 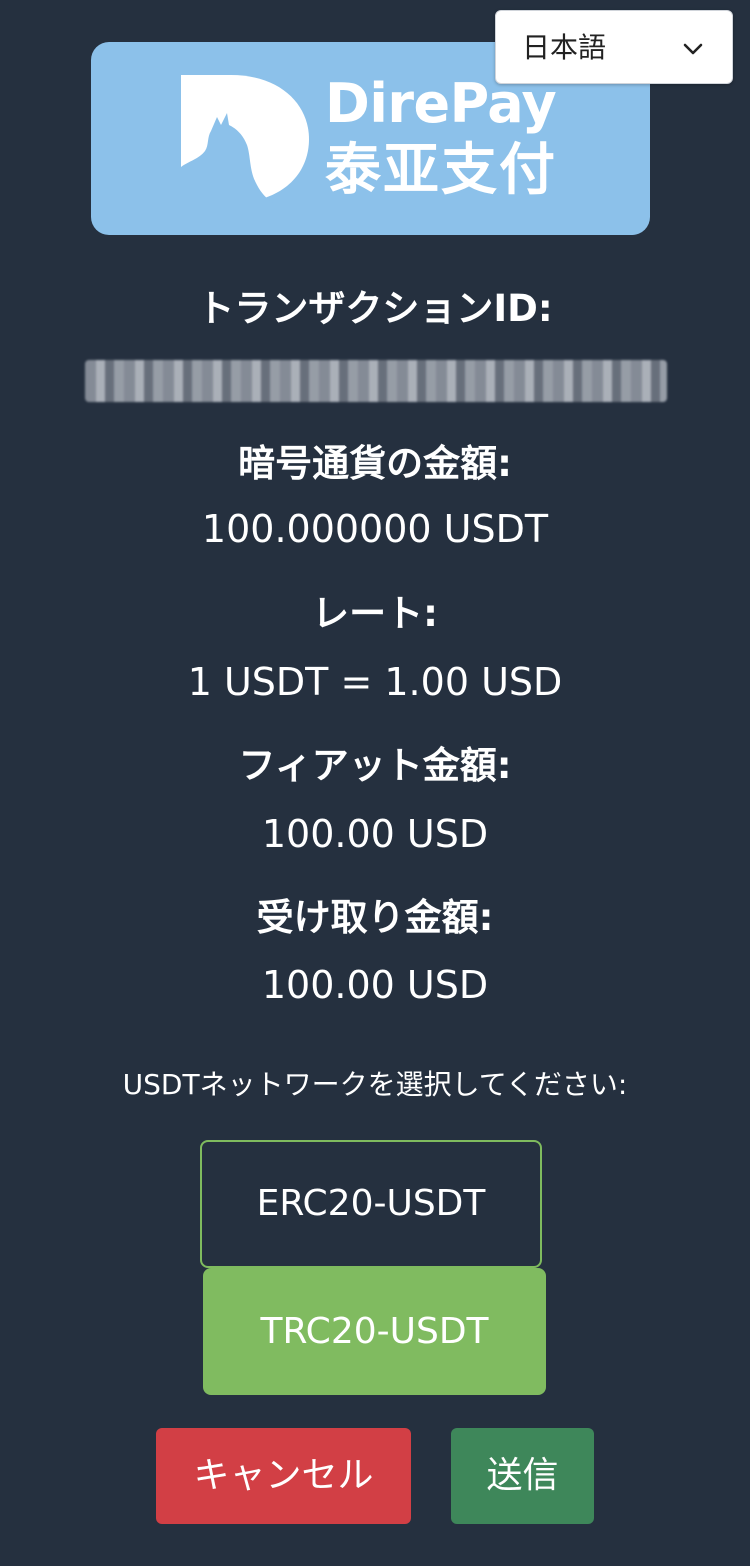 What do you see at coordinates (375, 1084) in the screenshot?
I see `network-prompt: USDTネットワークを選択してください:` at bounding box center [375, 1084].